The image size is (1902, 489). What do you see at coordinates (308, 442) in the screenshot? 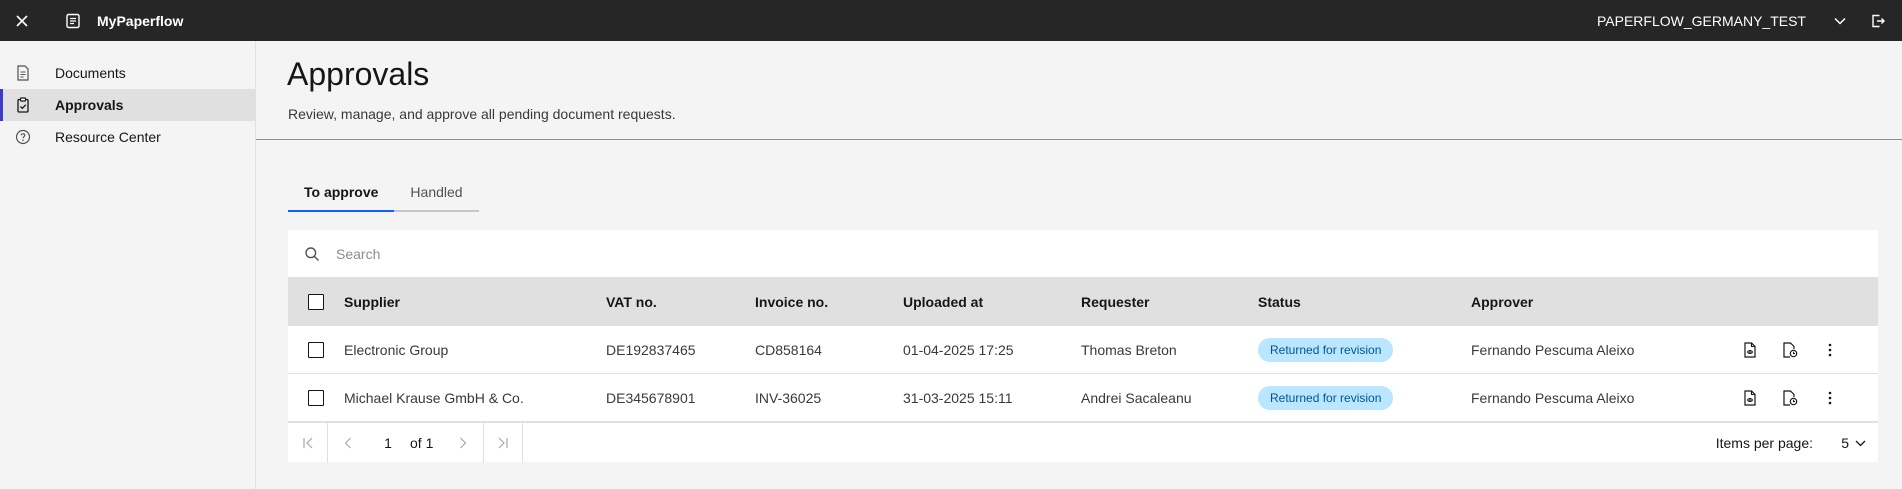
I see `first-page-icon` at bounding box center [308, 442].